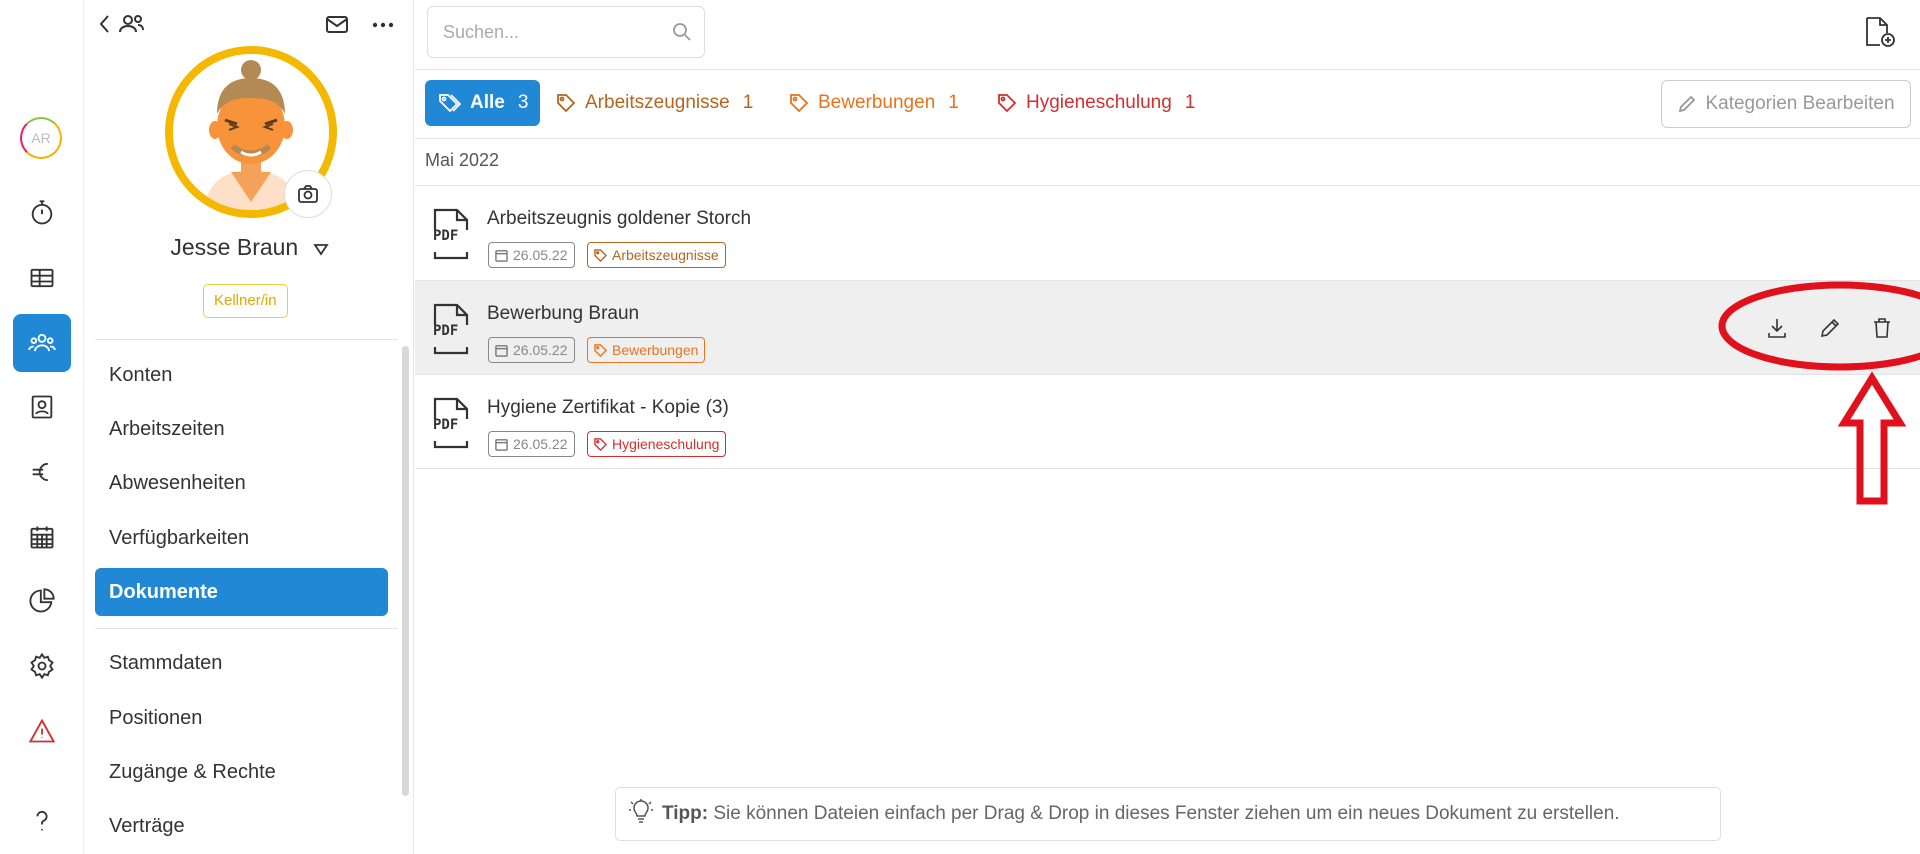  I want to click on tab-hygieneschulung: Hygieneschulung 1, so click(1096, 103).